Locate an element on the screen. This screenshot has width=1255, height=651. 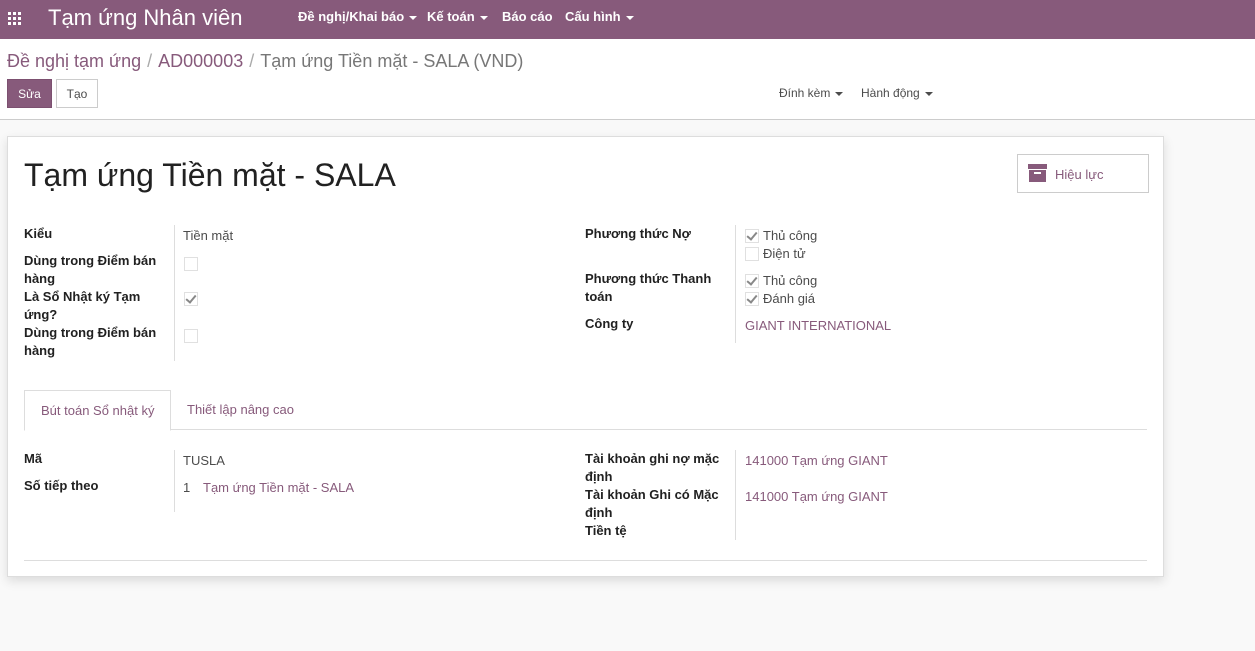
tab-journal-entries: Bút toán Sổ nhật ký is located at coordinates (98, 410).